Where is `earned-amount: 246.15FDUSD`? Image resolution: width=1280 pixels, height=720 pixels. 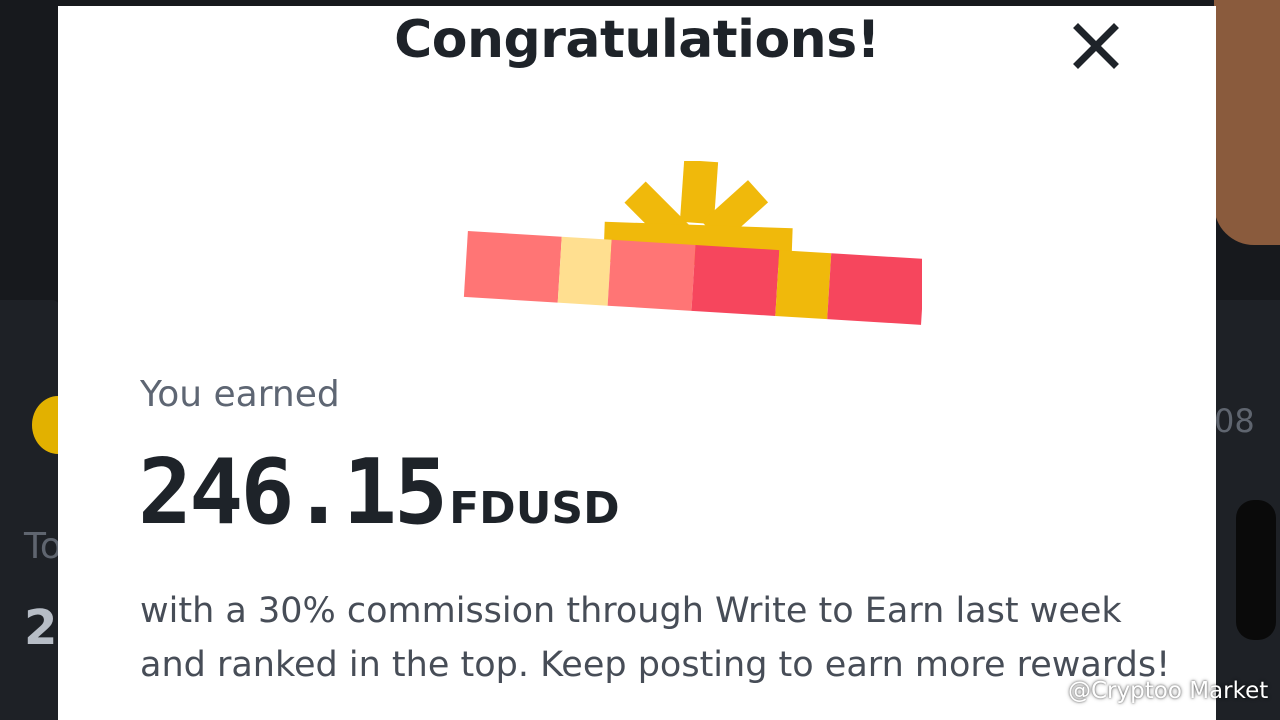
earned-amount: 246.15FDUSD is located at coordinates (379, 492).